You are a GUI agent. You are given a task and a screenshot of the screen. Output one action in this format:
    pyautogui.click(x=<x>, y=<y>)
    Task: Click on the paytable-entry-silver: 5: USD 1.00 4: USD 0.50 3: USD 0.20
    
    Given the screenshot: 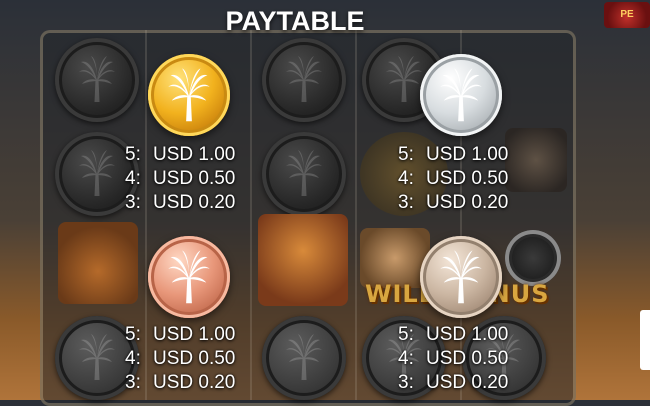 What is the action you would take?
    pyautogui.click(x=453, y=179)
    